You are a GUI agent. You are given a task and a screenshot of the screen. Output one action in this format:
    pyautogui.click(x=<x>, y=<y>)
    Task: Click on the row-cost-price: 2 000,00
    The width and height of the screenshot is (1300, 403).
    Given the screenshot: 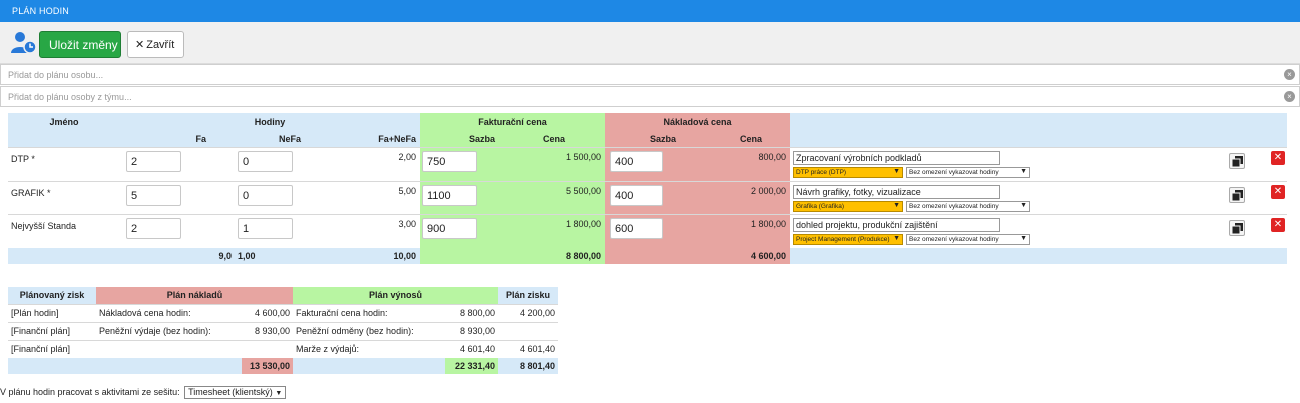 What is the action you would take?
    pyautogui.click(x=768, y=190)
    